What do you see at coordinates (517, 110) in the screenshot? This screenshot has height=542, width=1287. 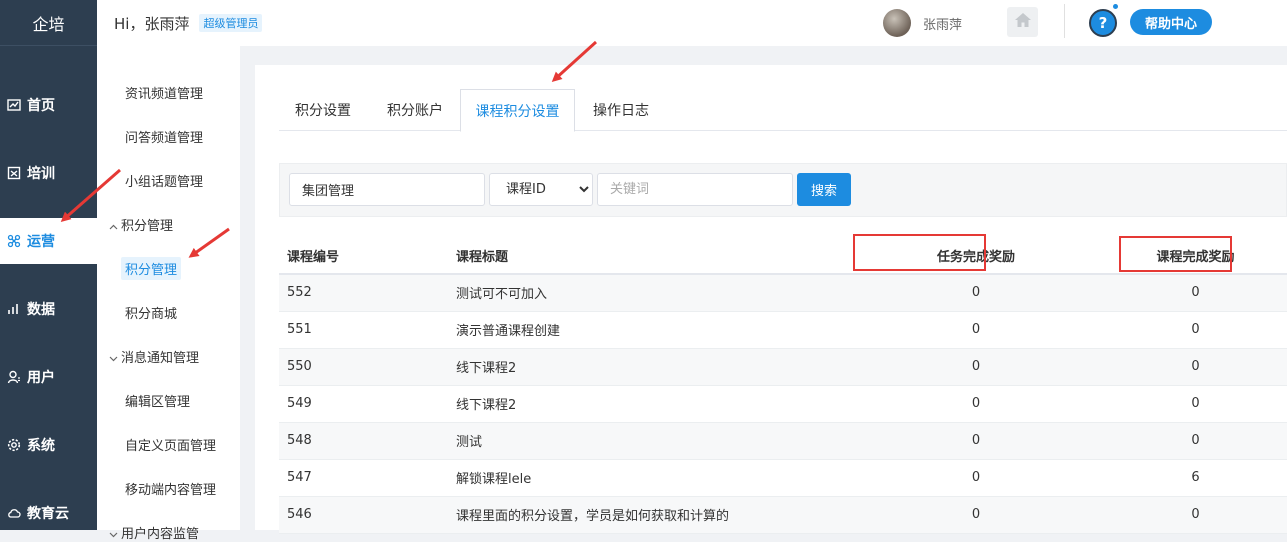 I see `tab-course-points-settings: 课程积分设置` at bounding box center [517, 110].